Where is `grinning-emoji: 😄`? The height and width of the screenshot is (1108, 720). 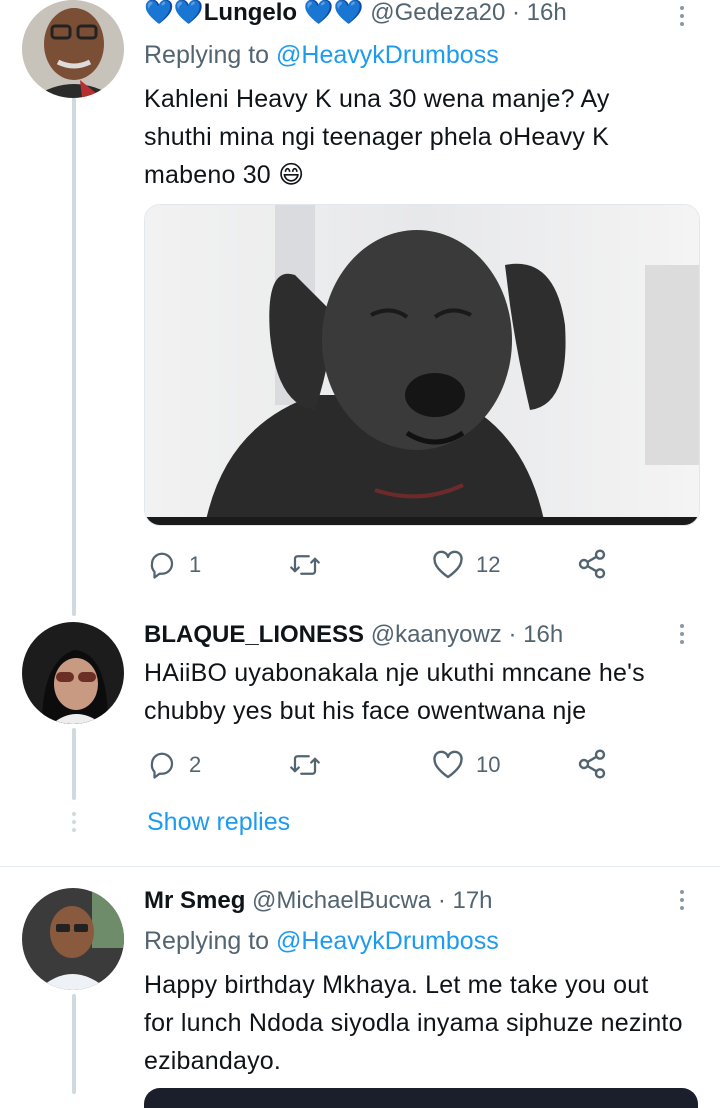 grinning-emoji: 😄 is located at coordinates (291, 175).